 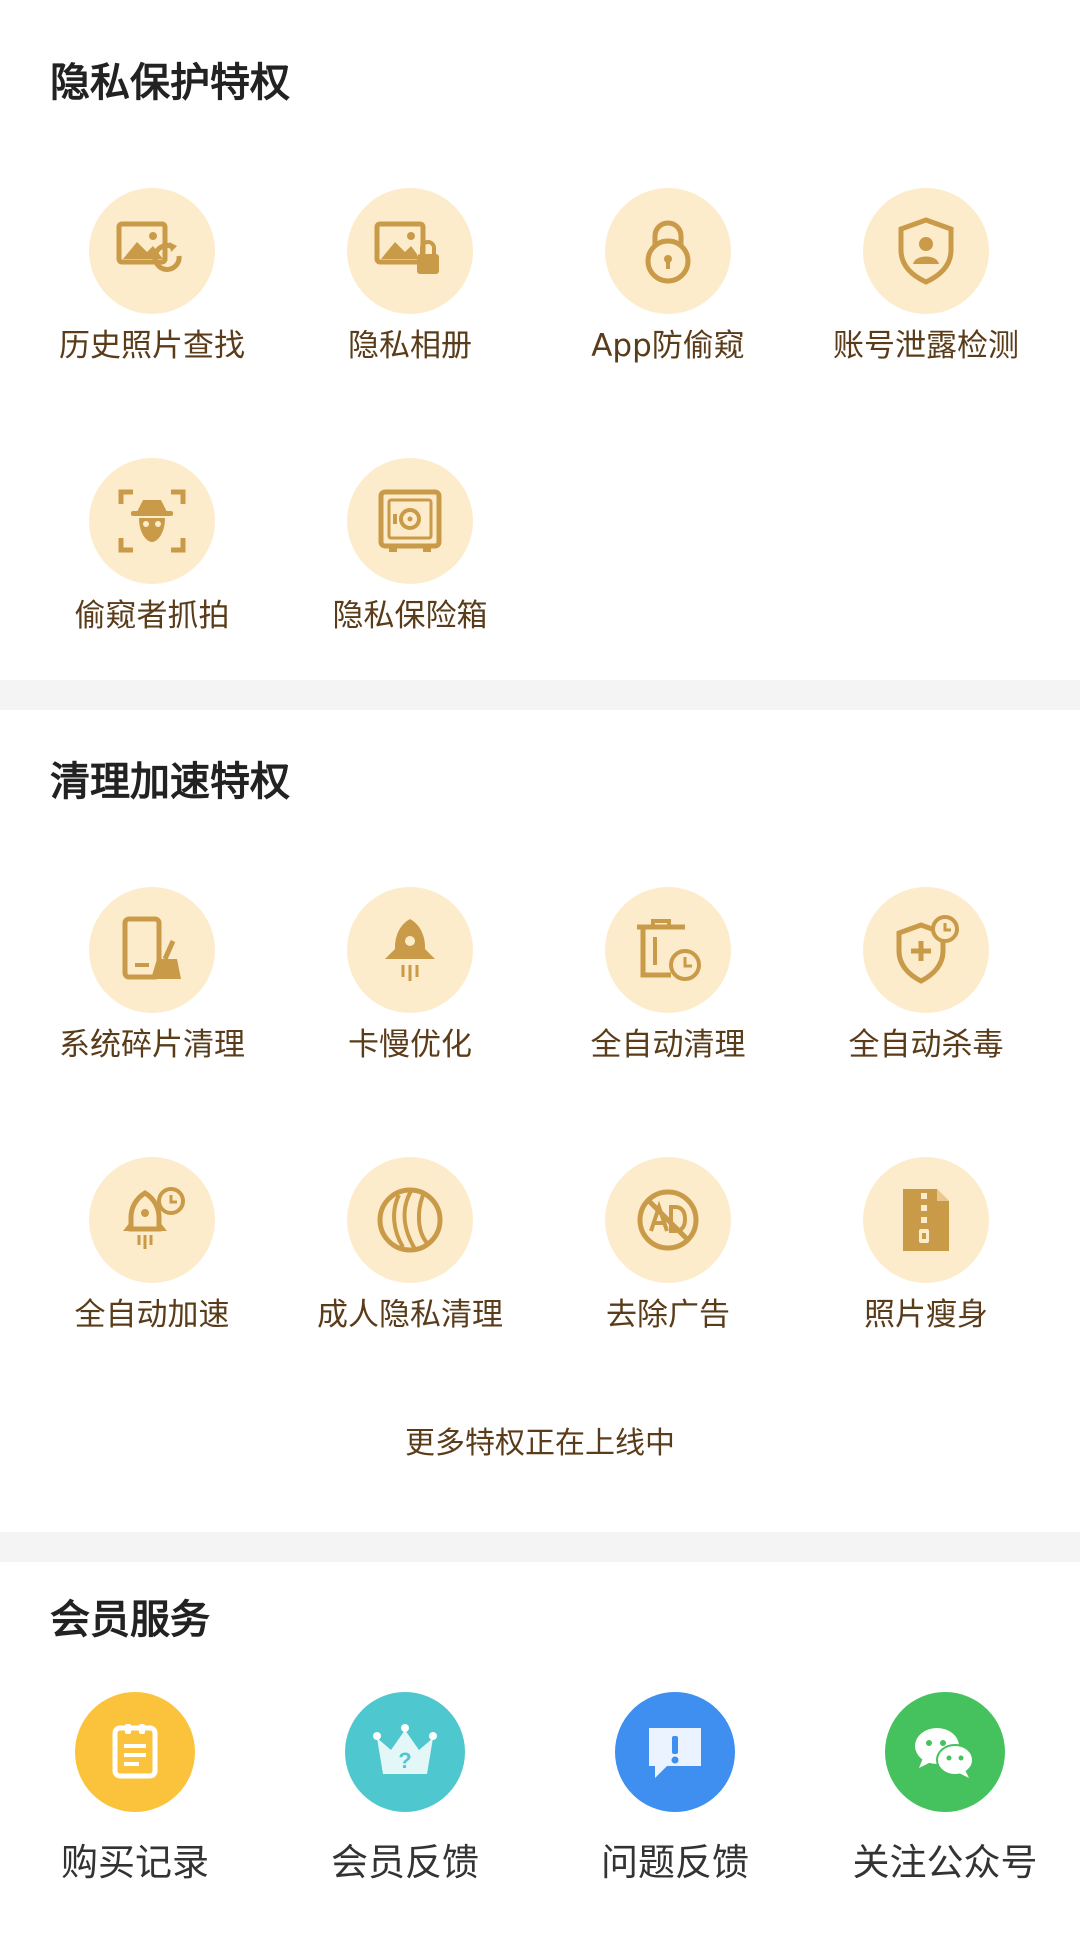 What do you see at coordinates (152, 346) in the screenshot?
I see `privacy-item-label: 历史照片查找` at bounding box center [152, 346].